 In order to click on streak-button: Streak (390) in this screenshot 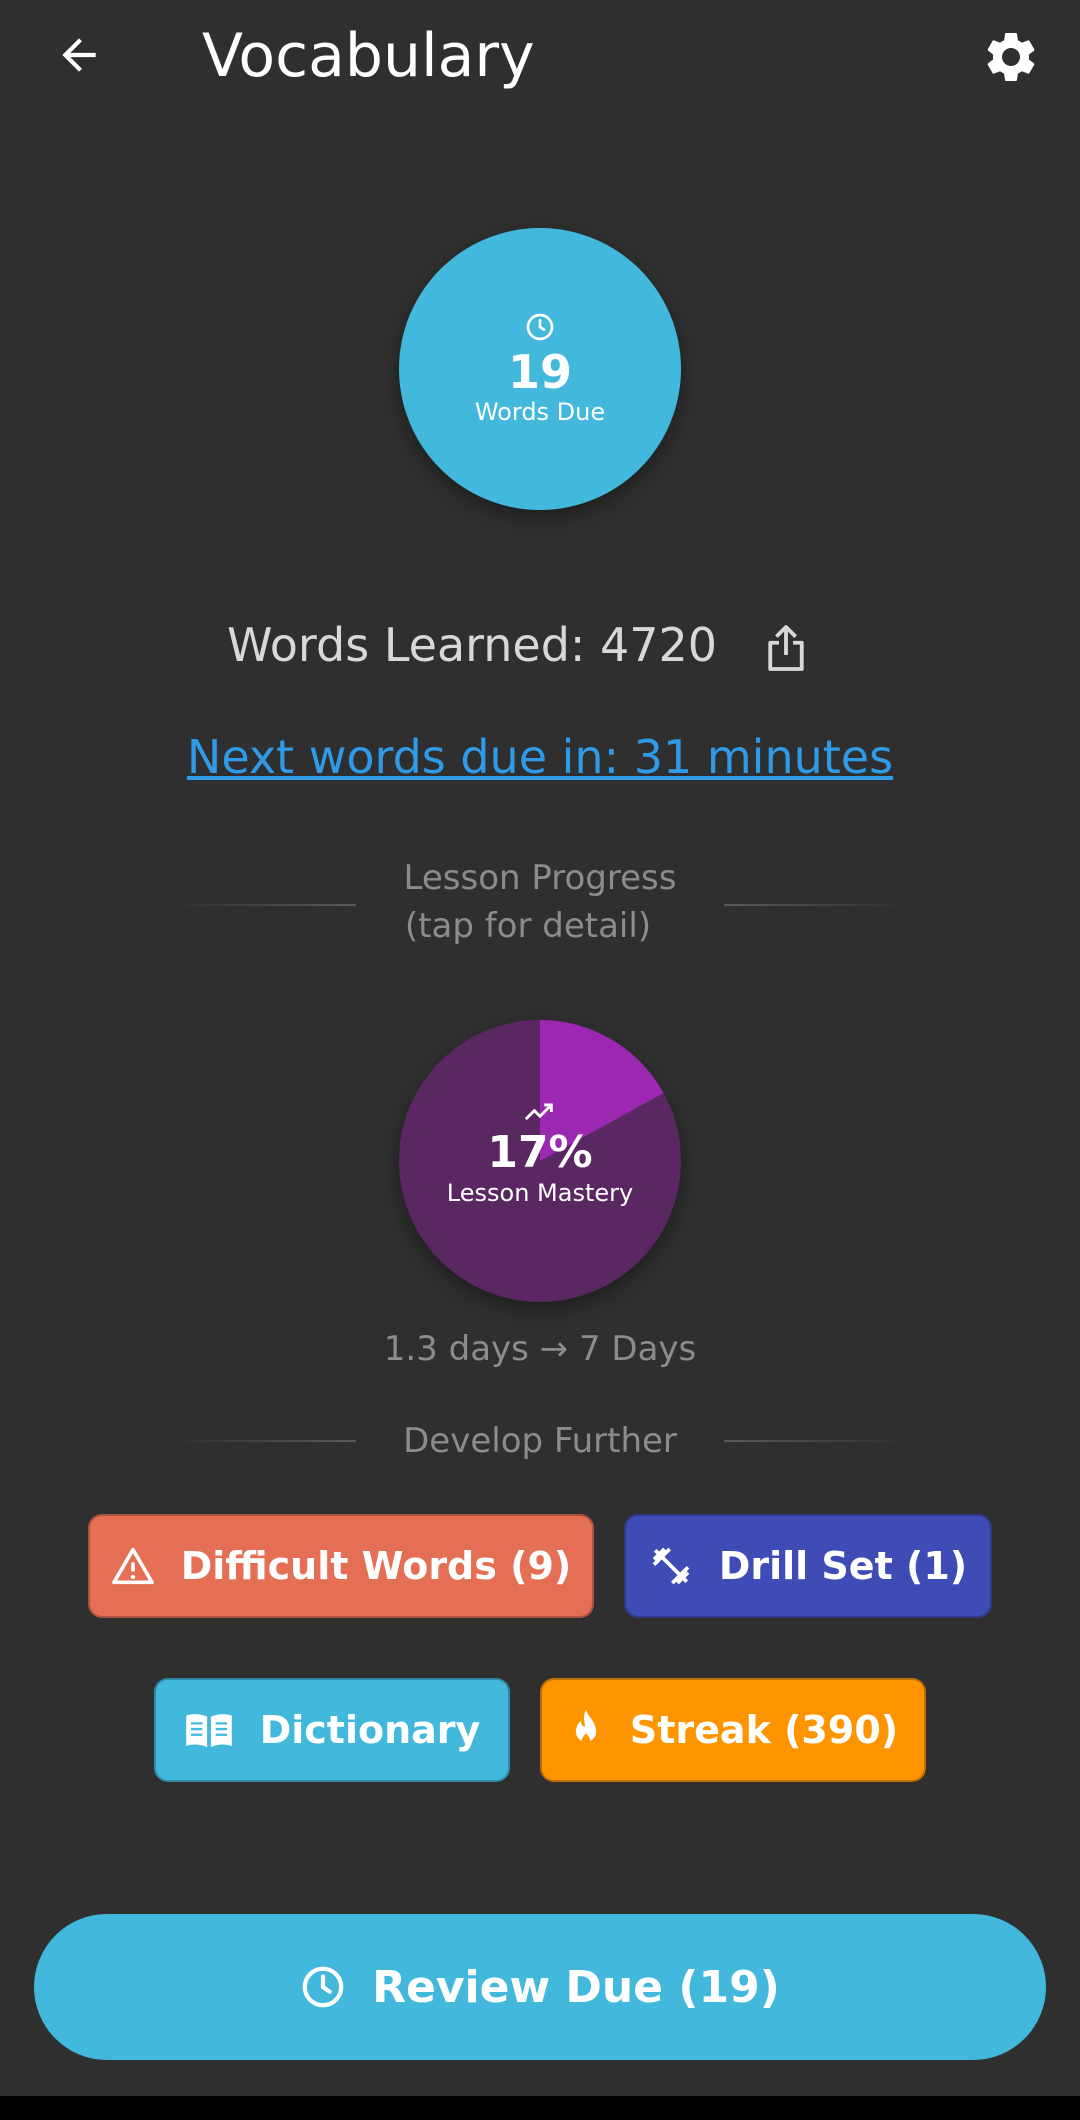, I will do `click(733, 1730)`.